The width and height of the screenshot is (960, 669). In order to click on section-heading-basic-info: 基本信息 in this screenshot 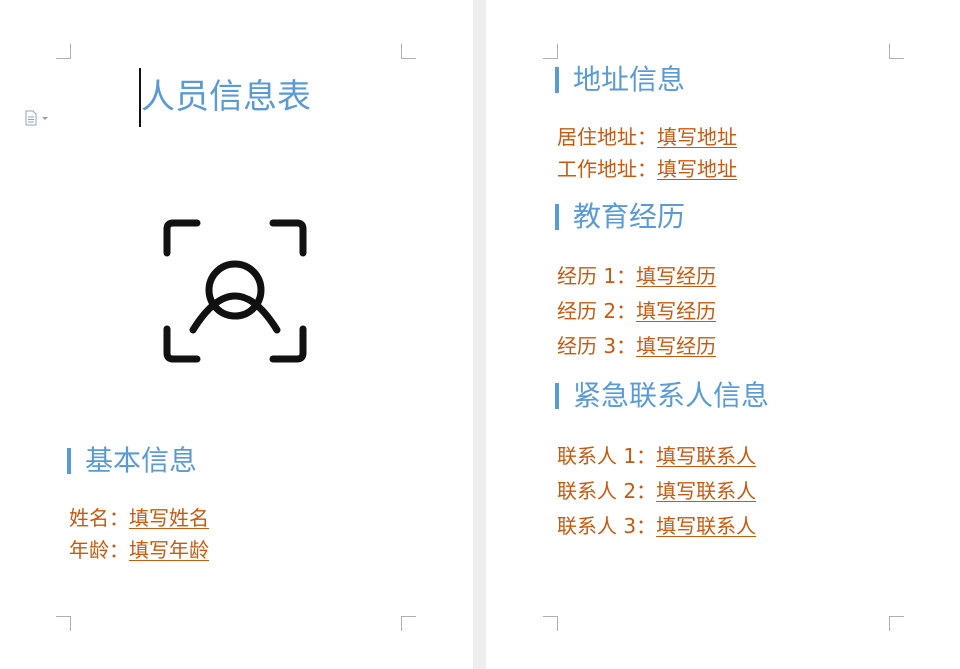, I will do `click(132, 461)`.